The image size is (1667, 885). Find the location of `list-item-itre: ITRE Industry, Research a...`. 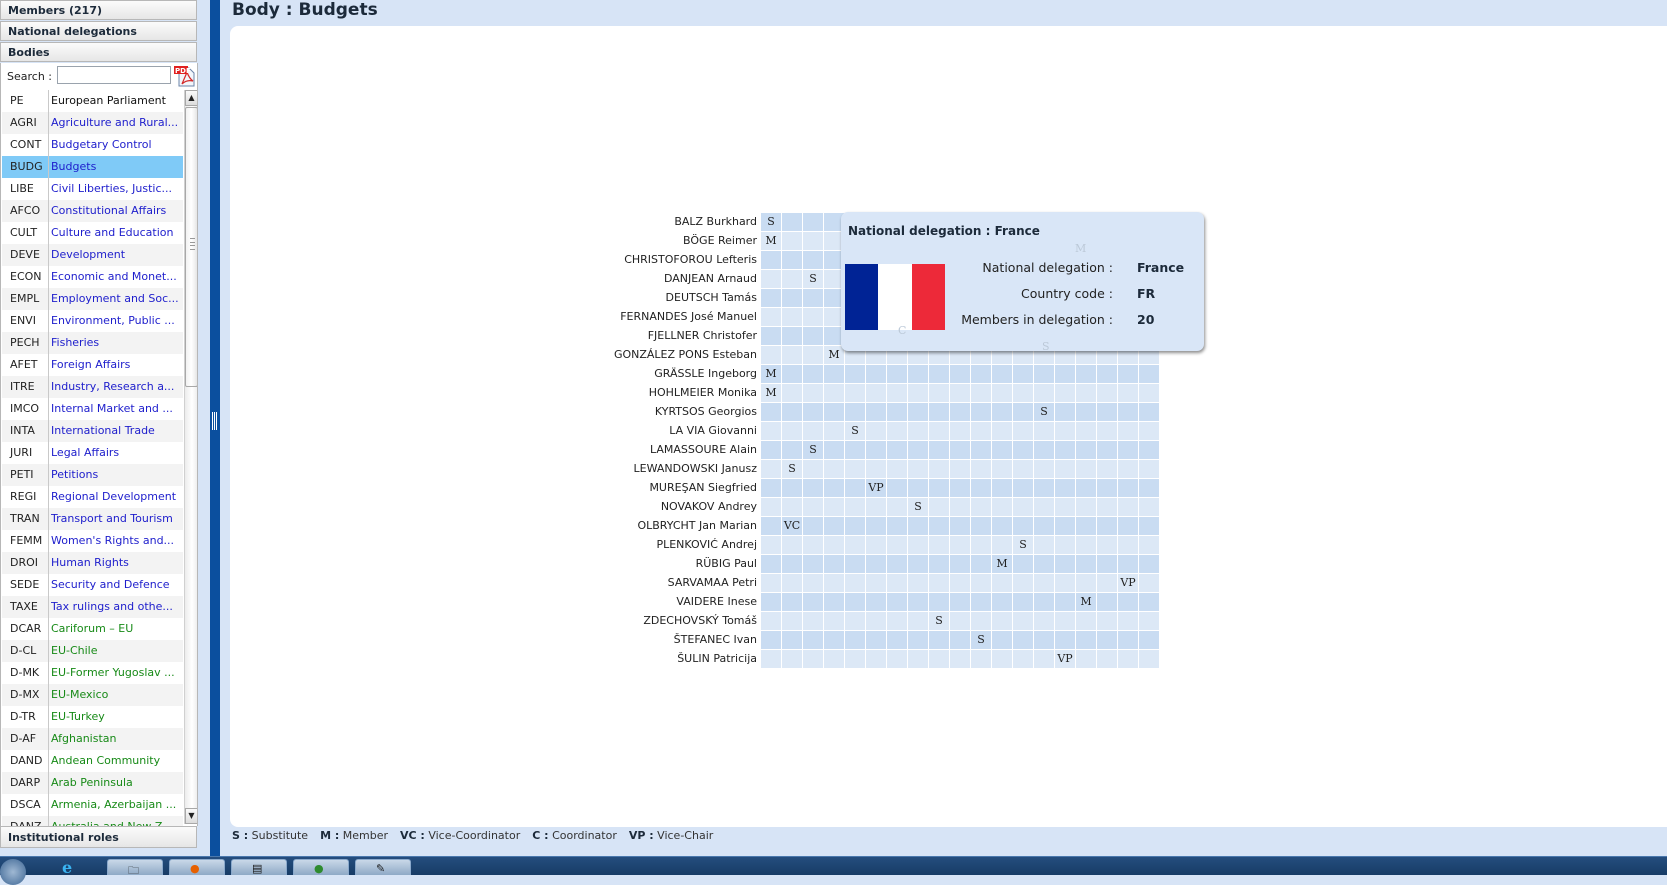

list-item-itre: ITRE Industry, Research a... is located at coordinates (92, 387).